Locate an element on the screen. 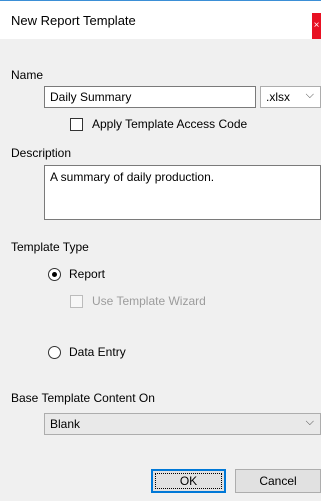 This screenshot has height=501, width=321. extension-value: .xlsx is located at coordinates (278, 97).